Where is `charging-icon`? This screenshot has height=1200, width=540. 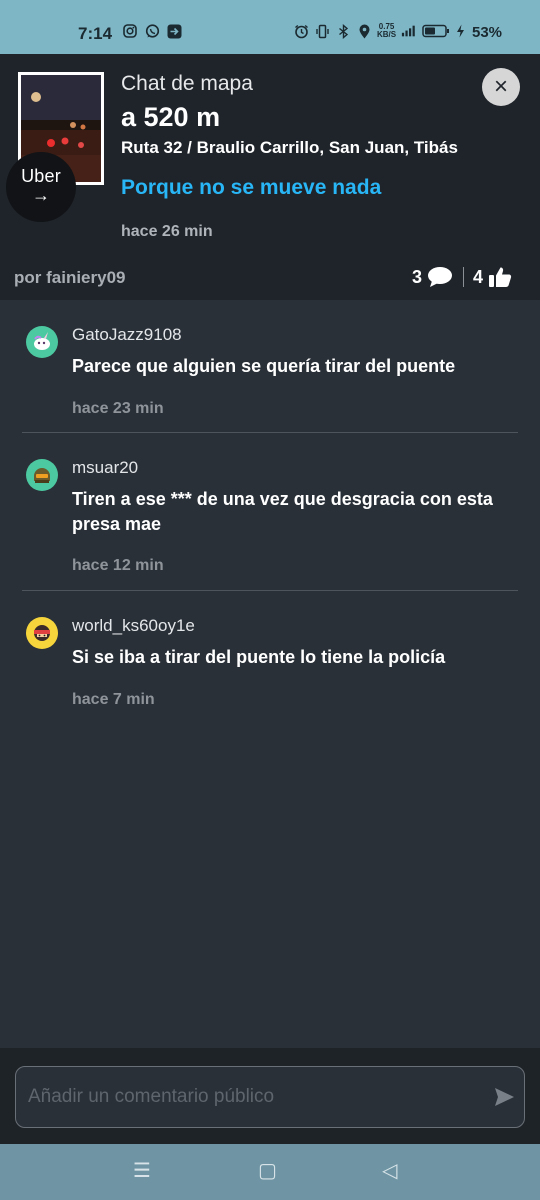 charging-icon is located at coordinates (460, 31).